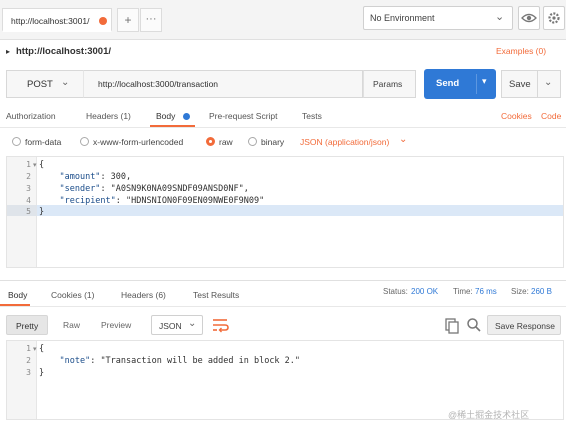  I want to click on active-line-highlight, so click(300, 210).